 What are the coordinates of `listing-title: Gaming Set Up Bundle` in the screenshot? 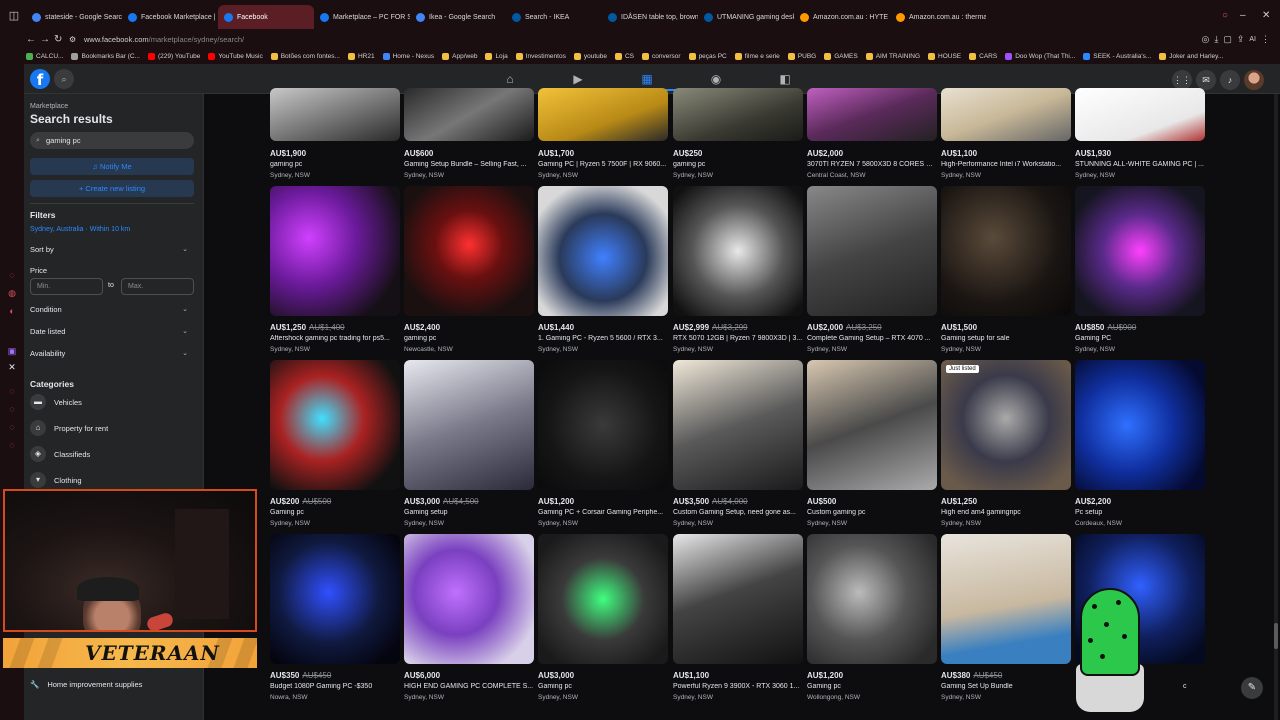 It's located at (1006, 686).